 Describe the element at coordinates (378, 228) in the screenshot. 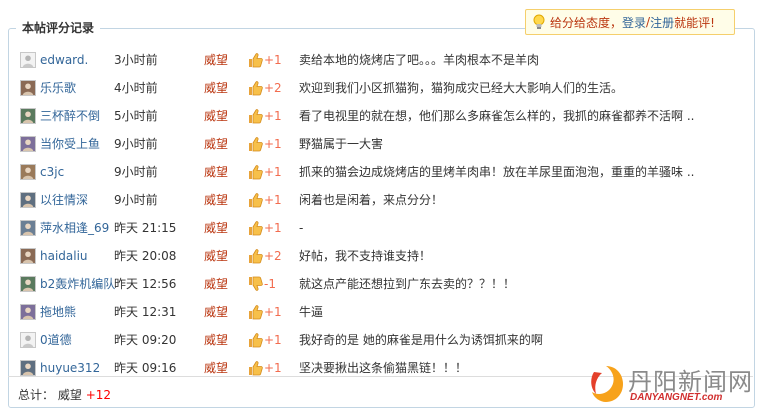

I see `rating-row: 萍水相逢_69 昨天 21:15 威望 +1 -` at that location.